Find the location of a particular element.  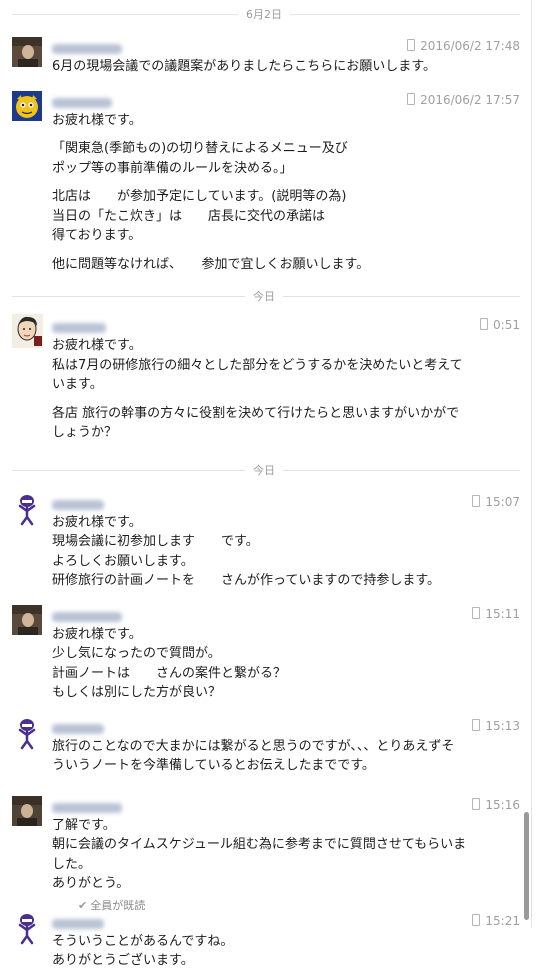

message-time-text: 15:07 is located at coordinates (502, 501).